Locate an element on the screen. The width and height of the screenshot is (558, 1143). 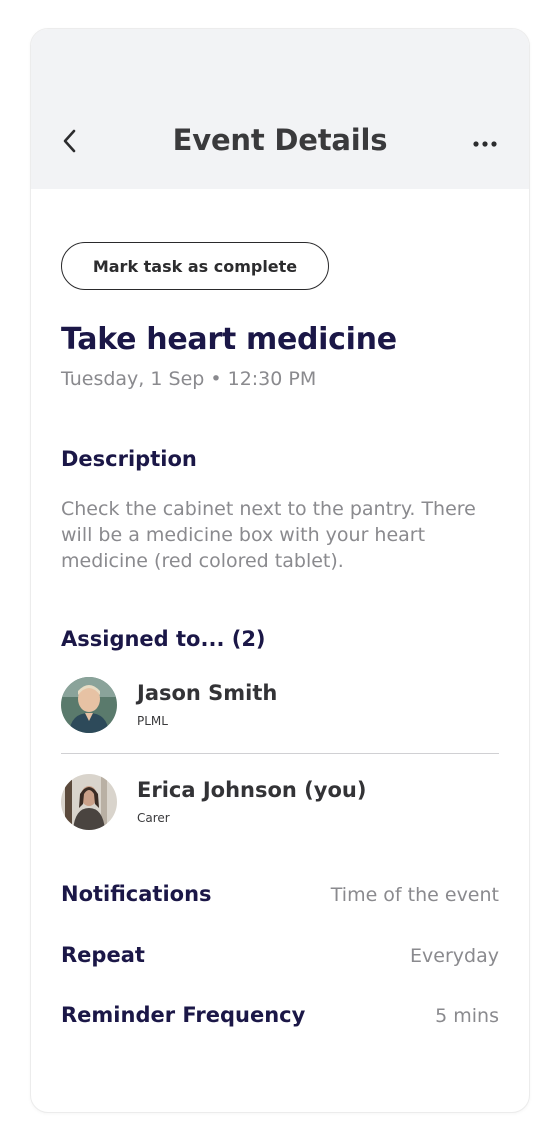
setting-value: 5 mins is located at coordinates (467, 1016).